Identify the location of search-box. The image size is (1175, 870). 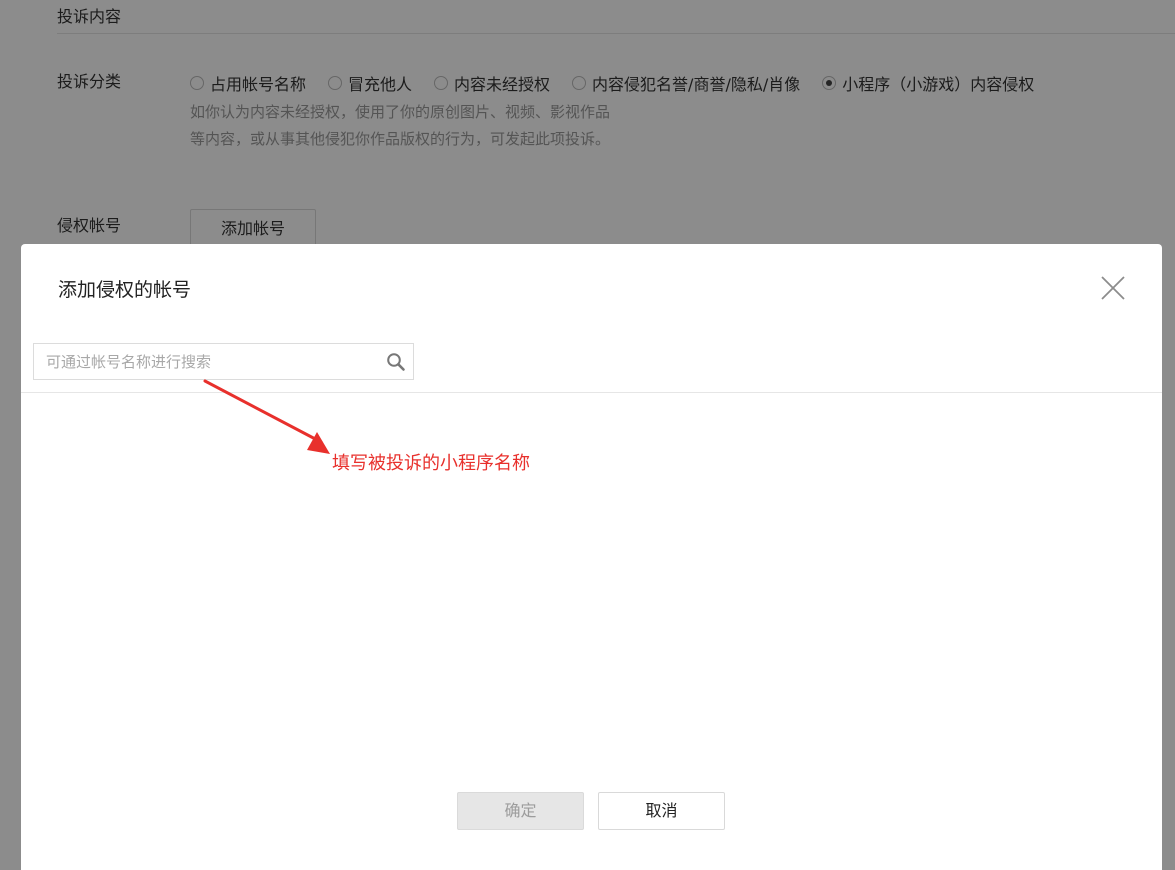
(223, 361).